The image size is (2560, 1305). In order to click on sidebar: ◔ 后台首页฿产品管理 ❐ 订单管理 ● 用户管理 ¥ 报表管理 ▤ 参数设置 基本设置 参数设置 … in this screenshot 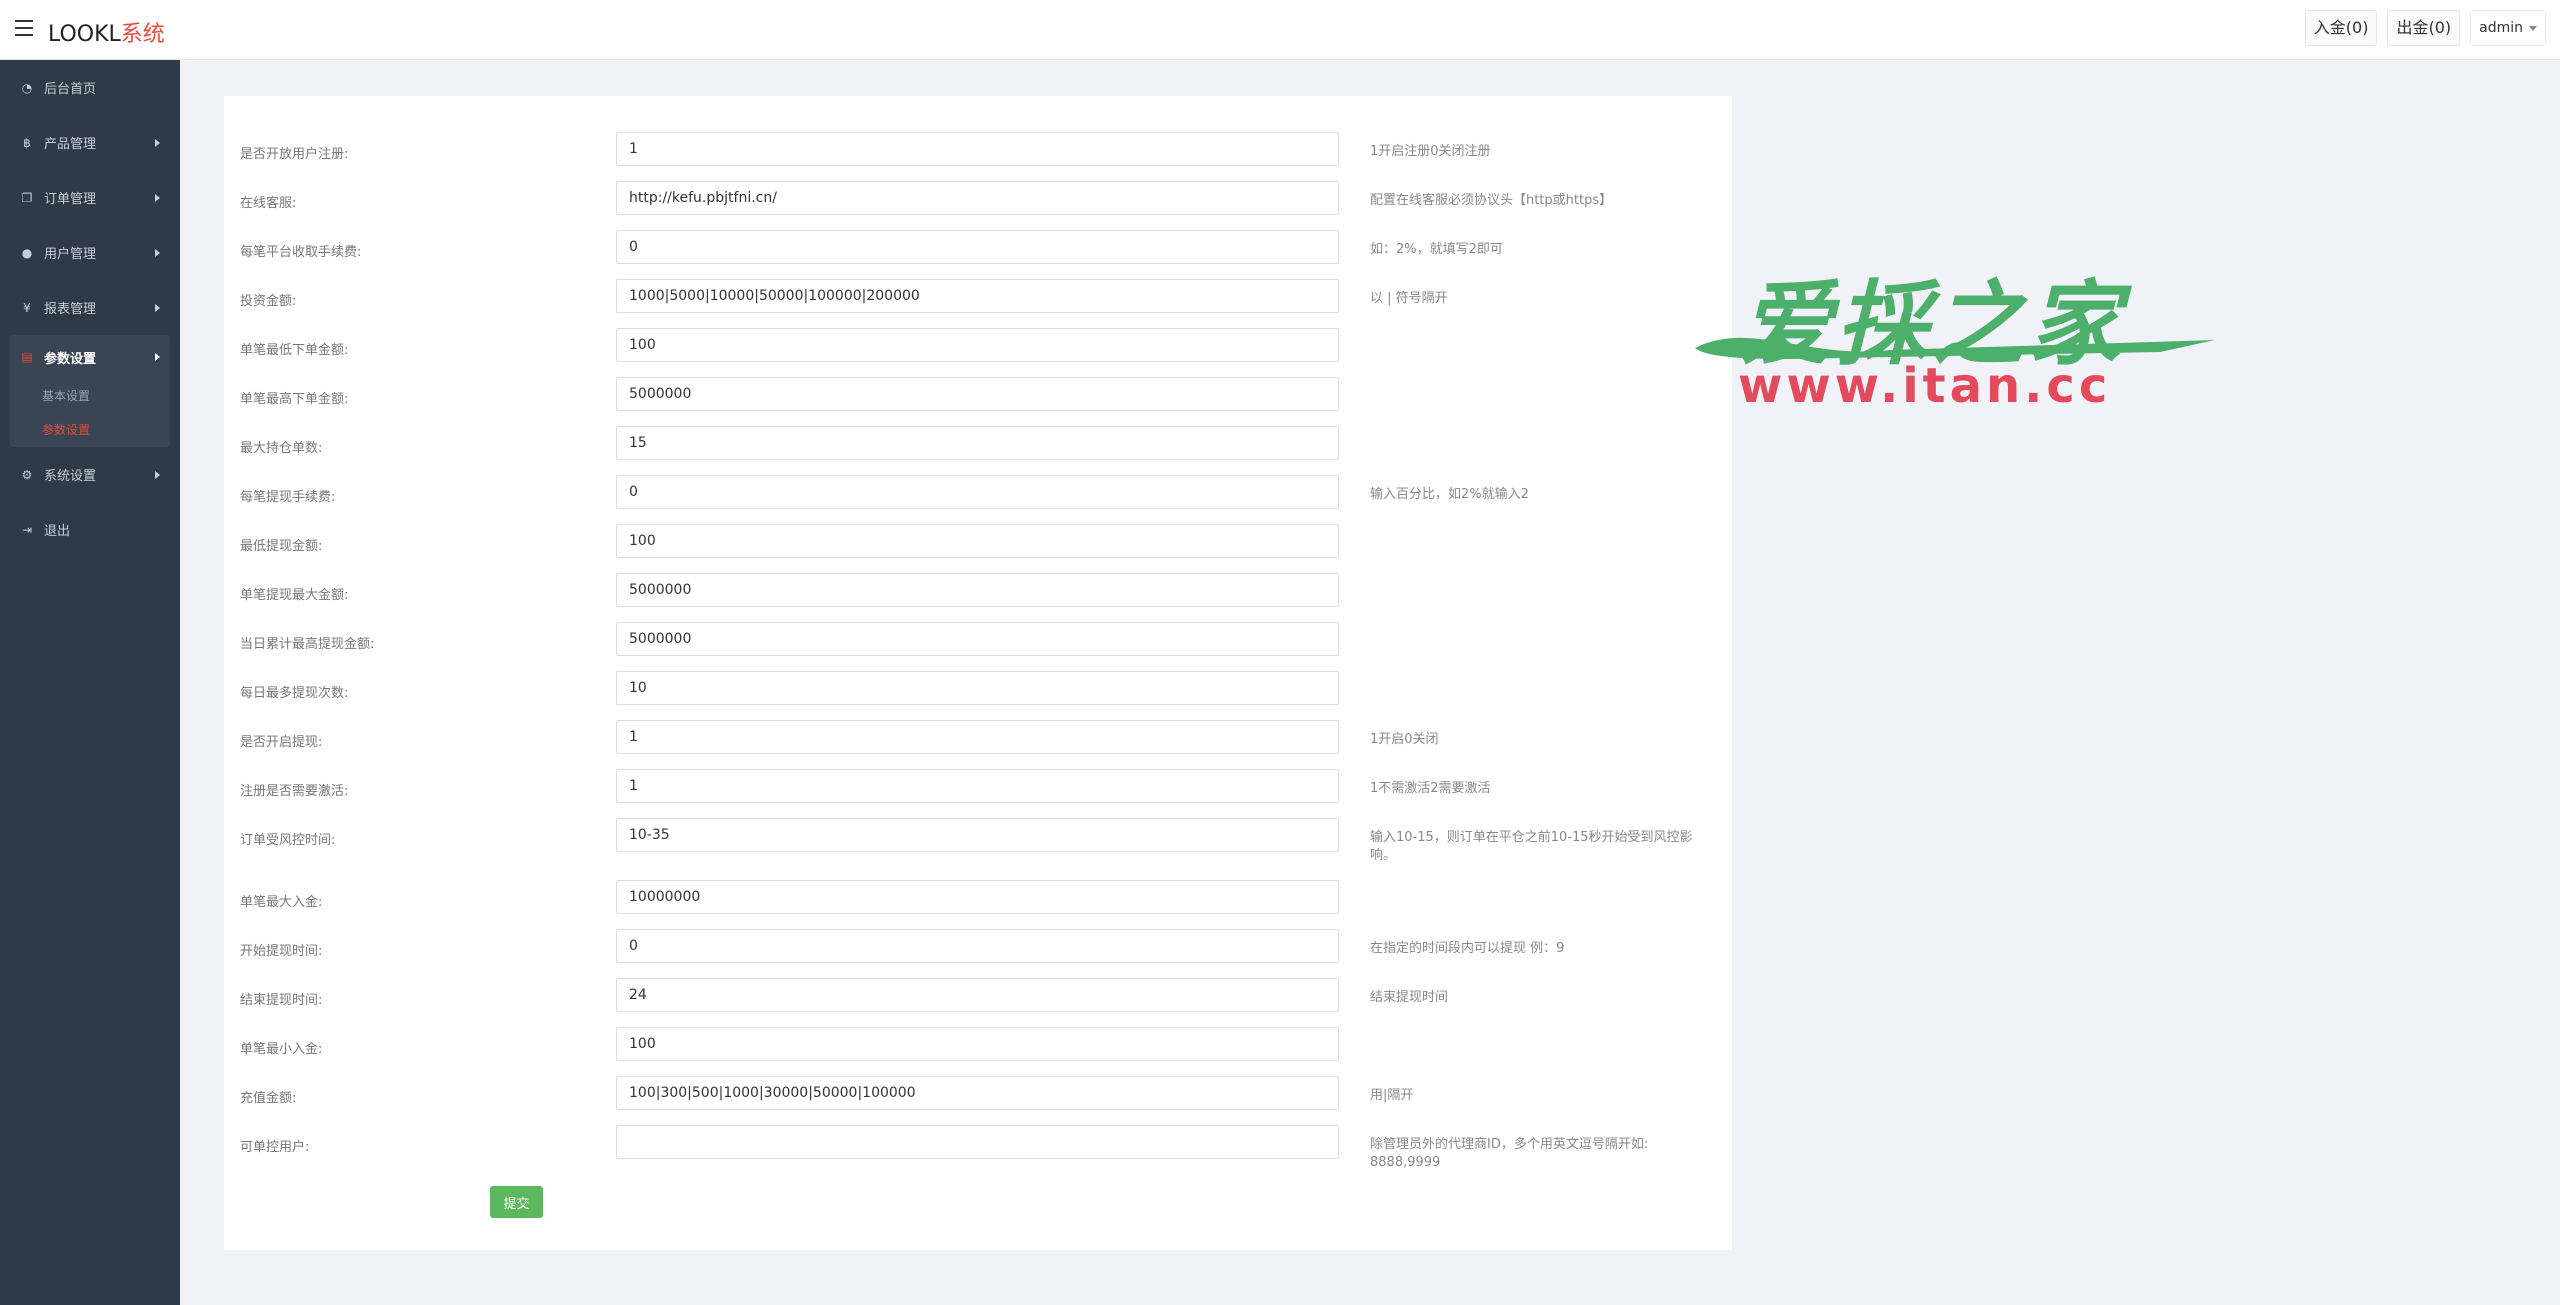, I will do `click(90, 682)`.